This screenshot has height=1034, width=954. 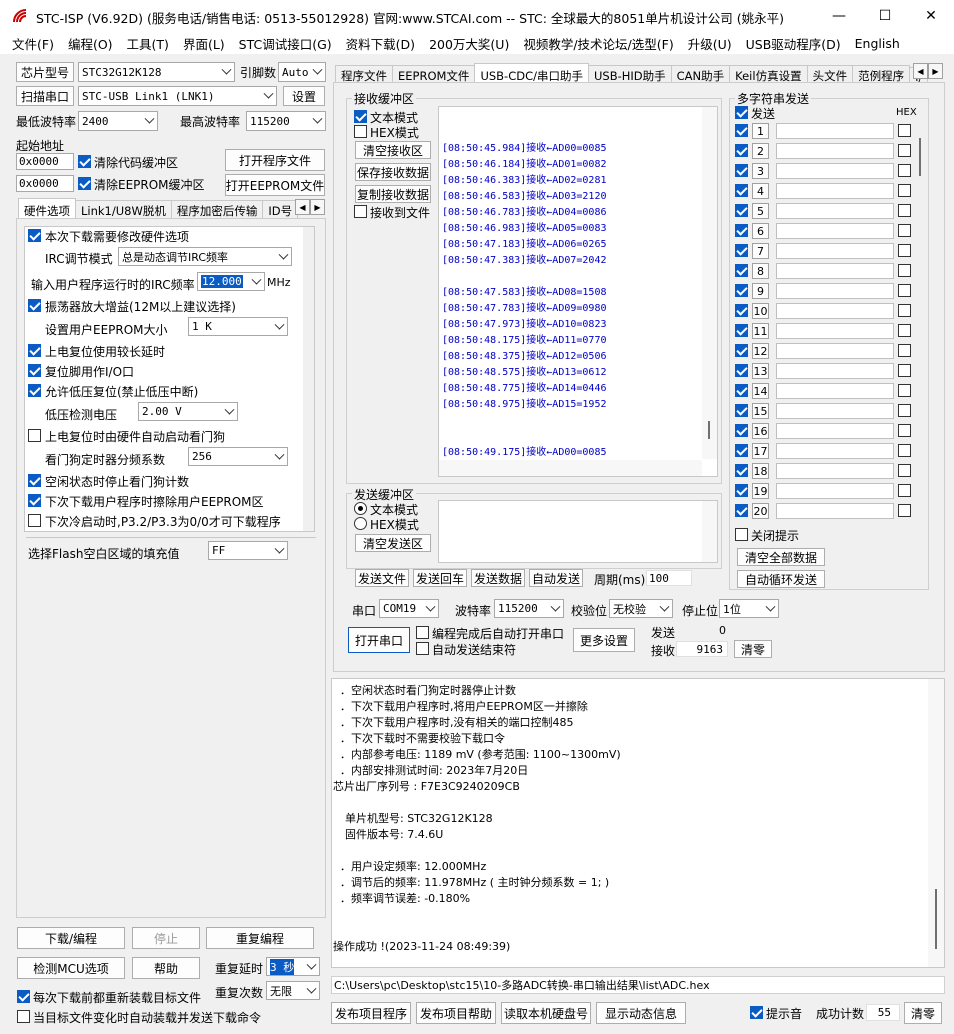 I want to click on multi-row-number-button: 4, so click(x=760, y=191).